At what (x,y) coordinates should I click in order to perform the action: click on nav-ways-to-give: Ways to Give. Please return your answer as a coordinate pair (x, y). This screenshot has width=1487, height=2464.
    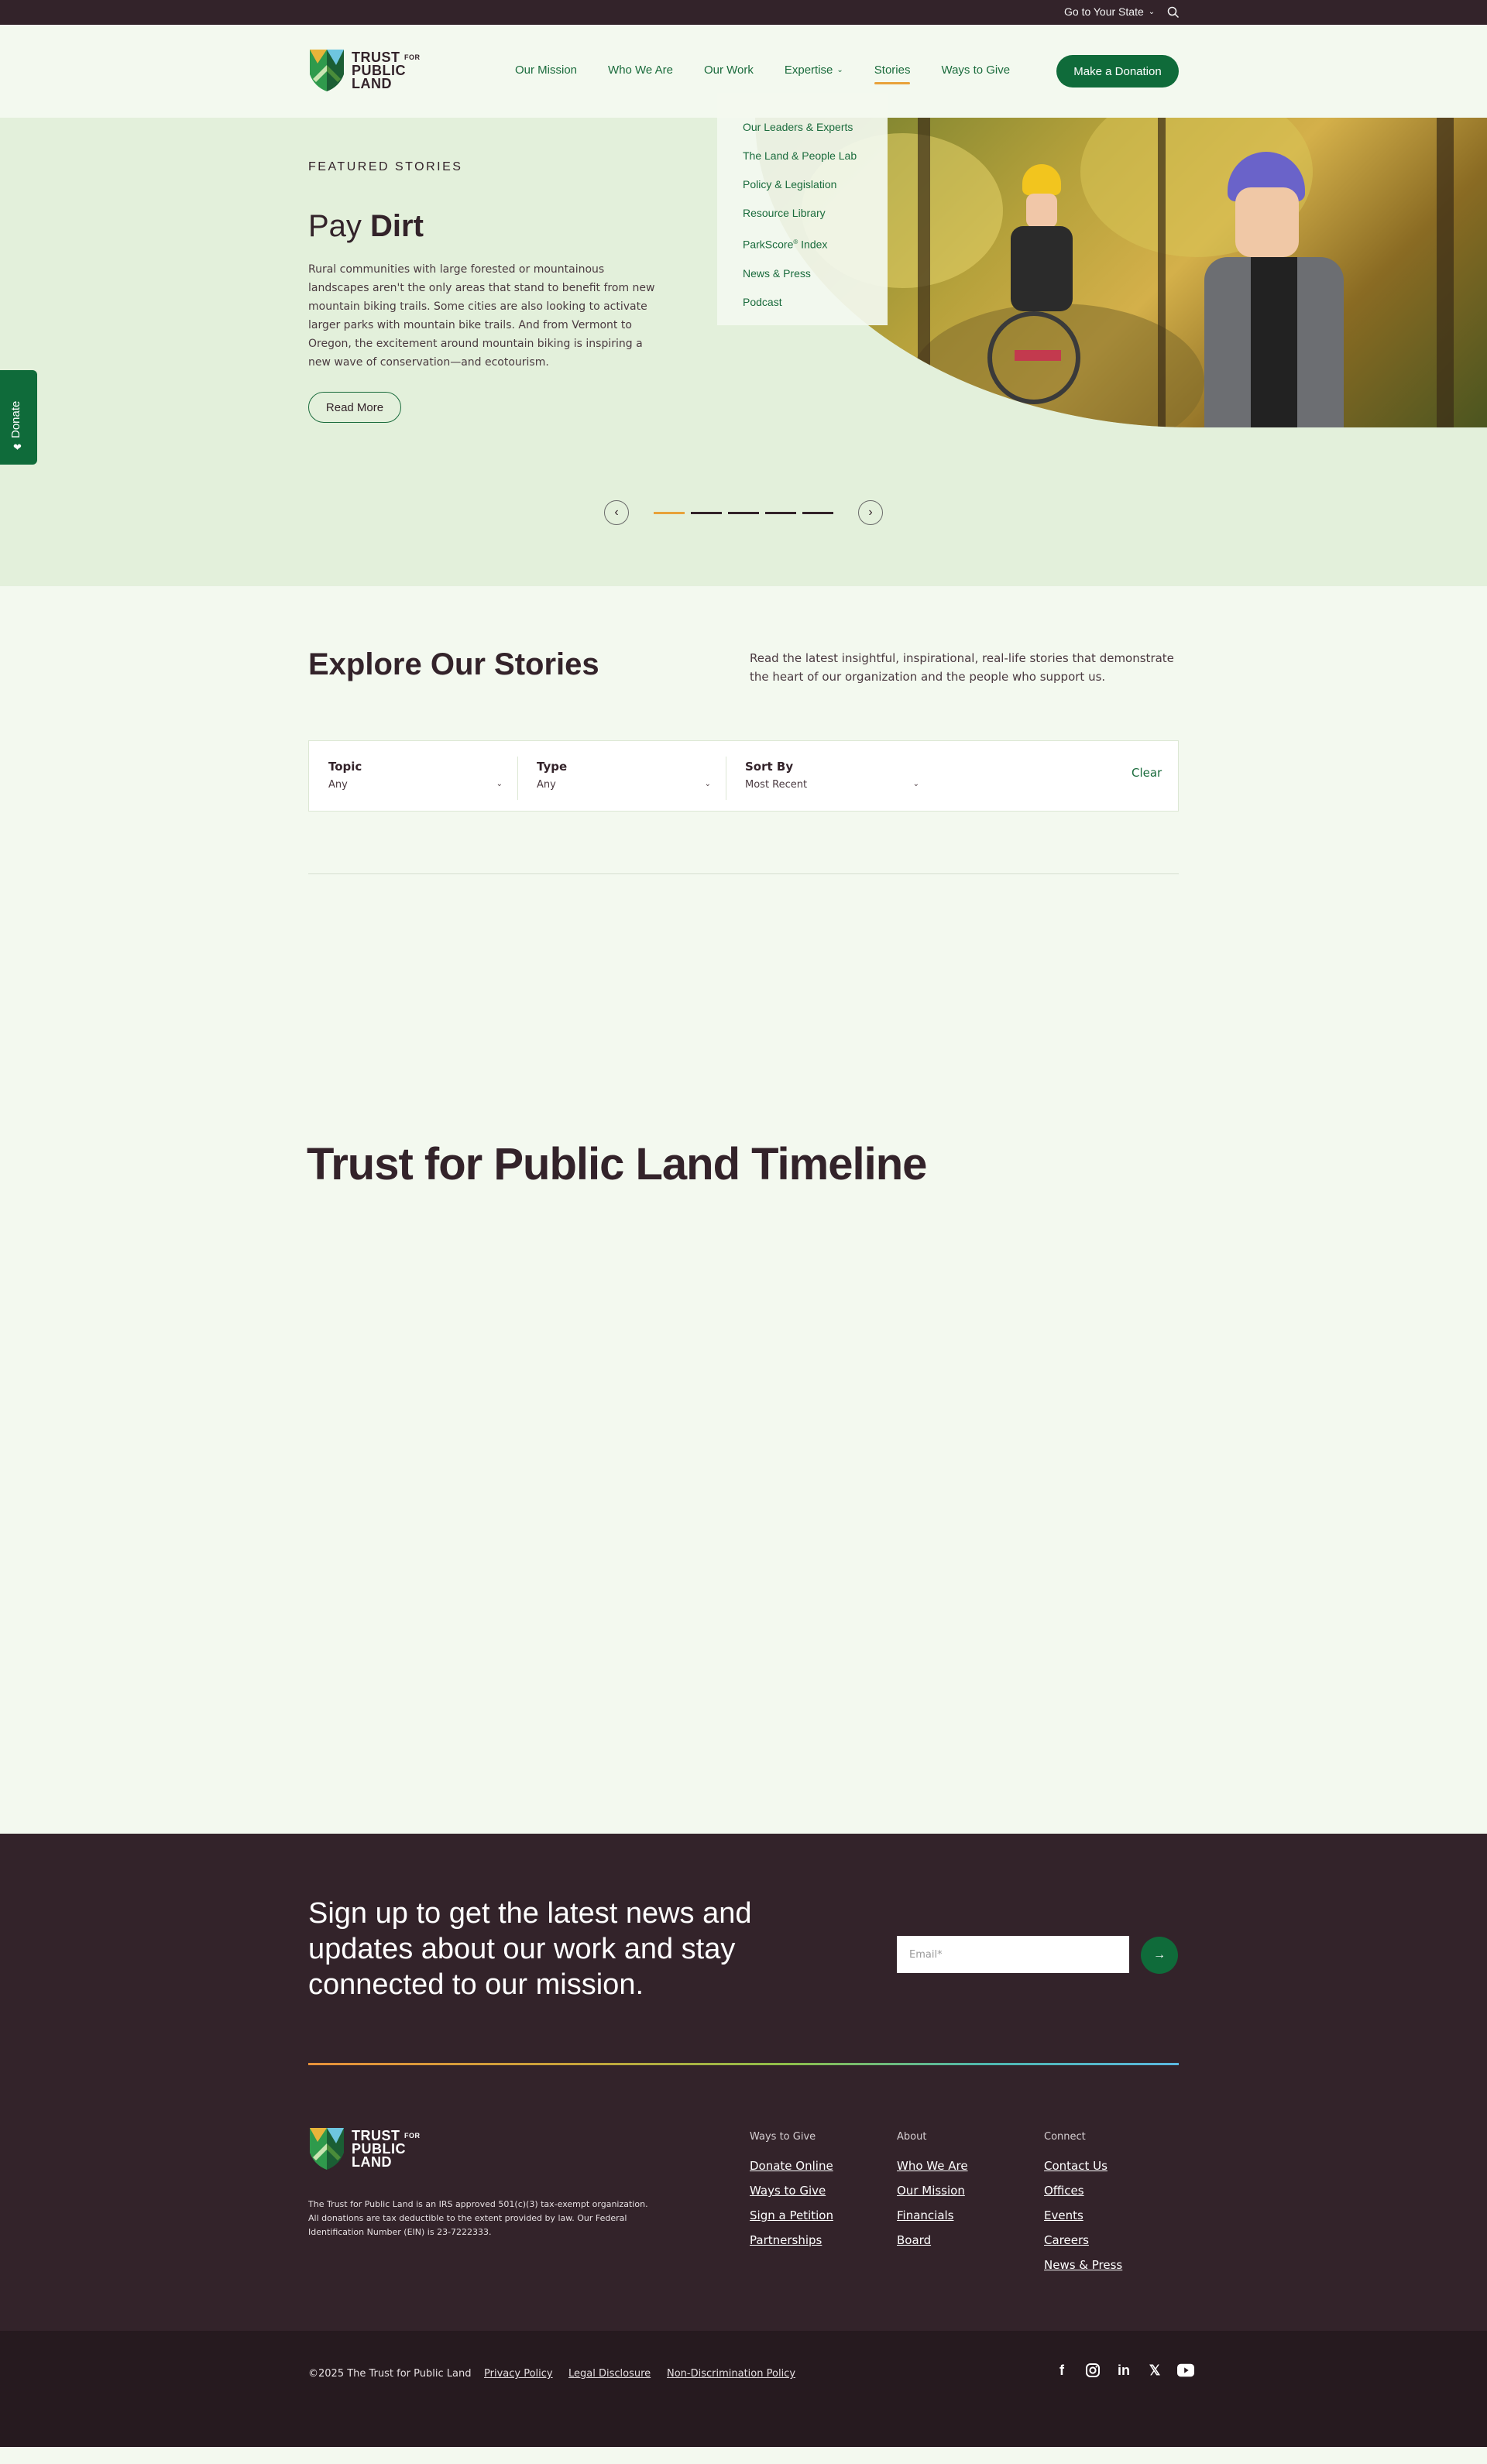
    Looking at the image, I should click on (976, 70).